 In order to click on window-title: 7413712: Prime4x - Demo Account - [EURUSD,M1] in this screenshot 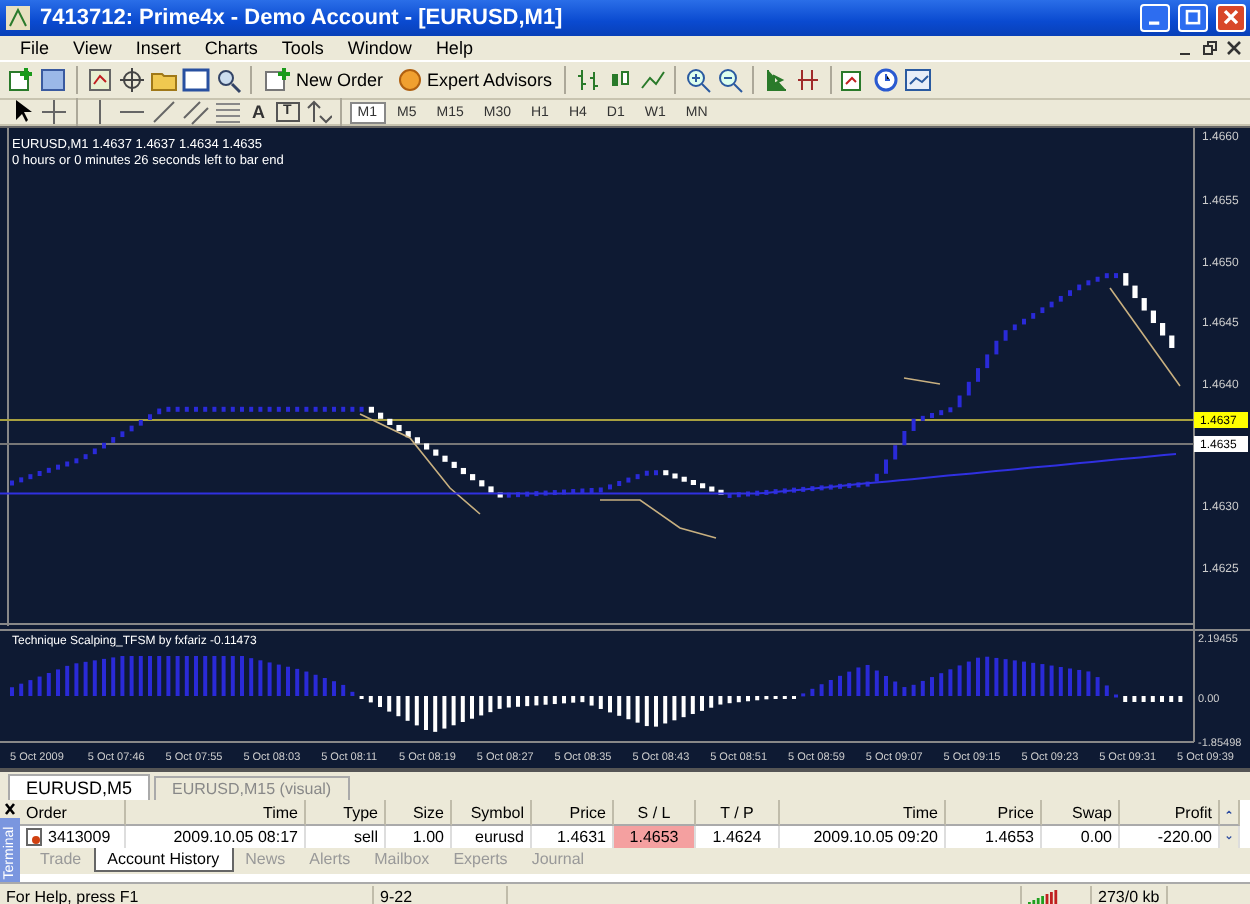, I will do `click(302, 18)`.